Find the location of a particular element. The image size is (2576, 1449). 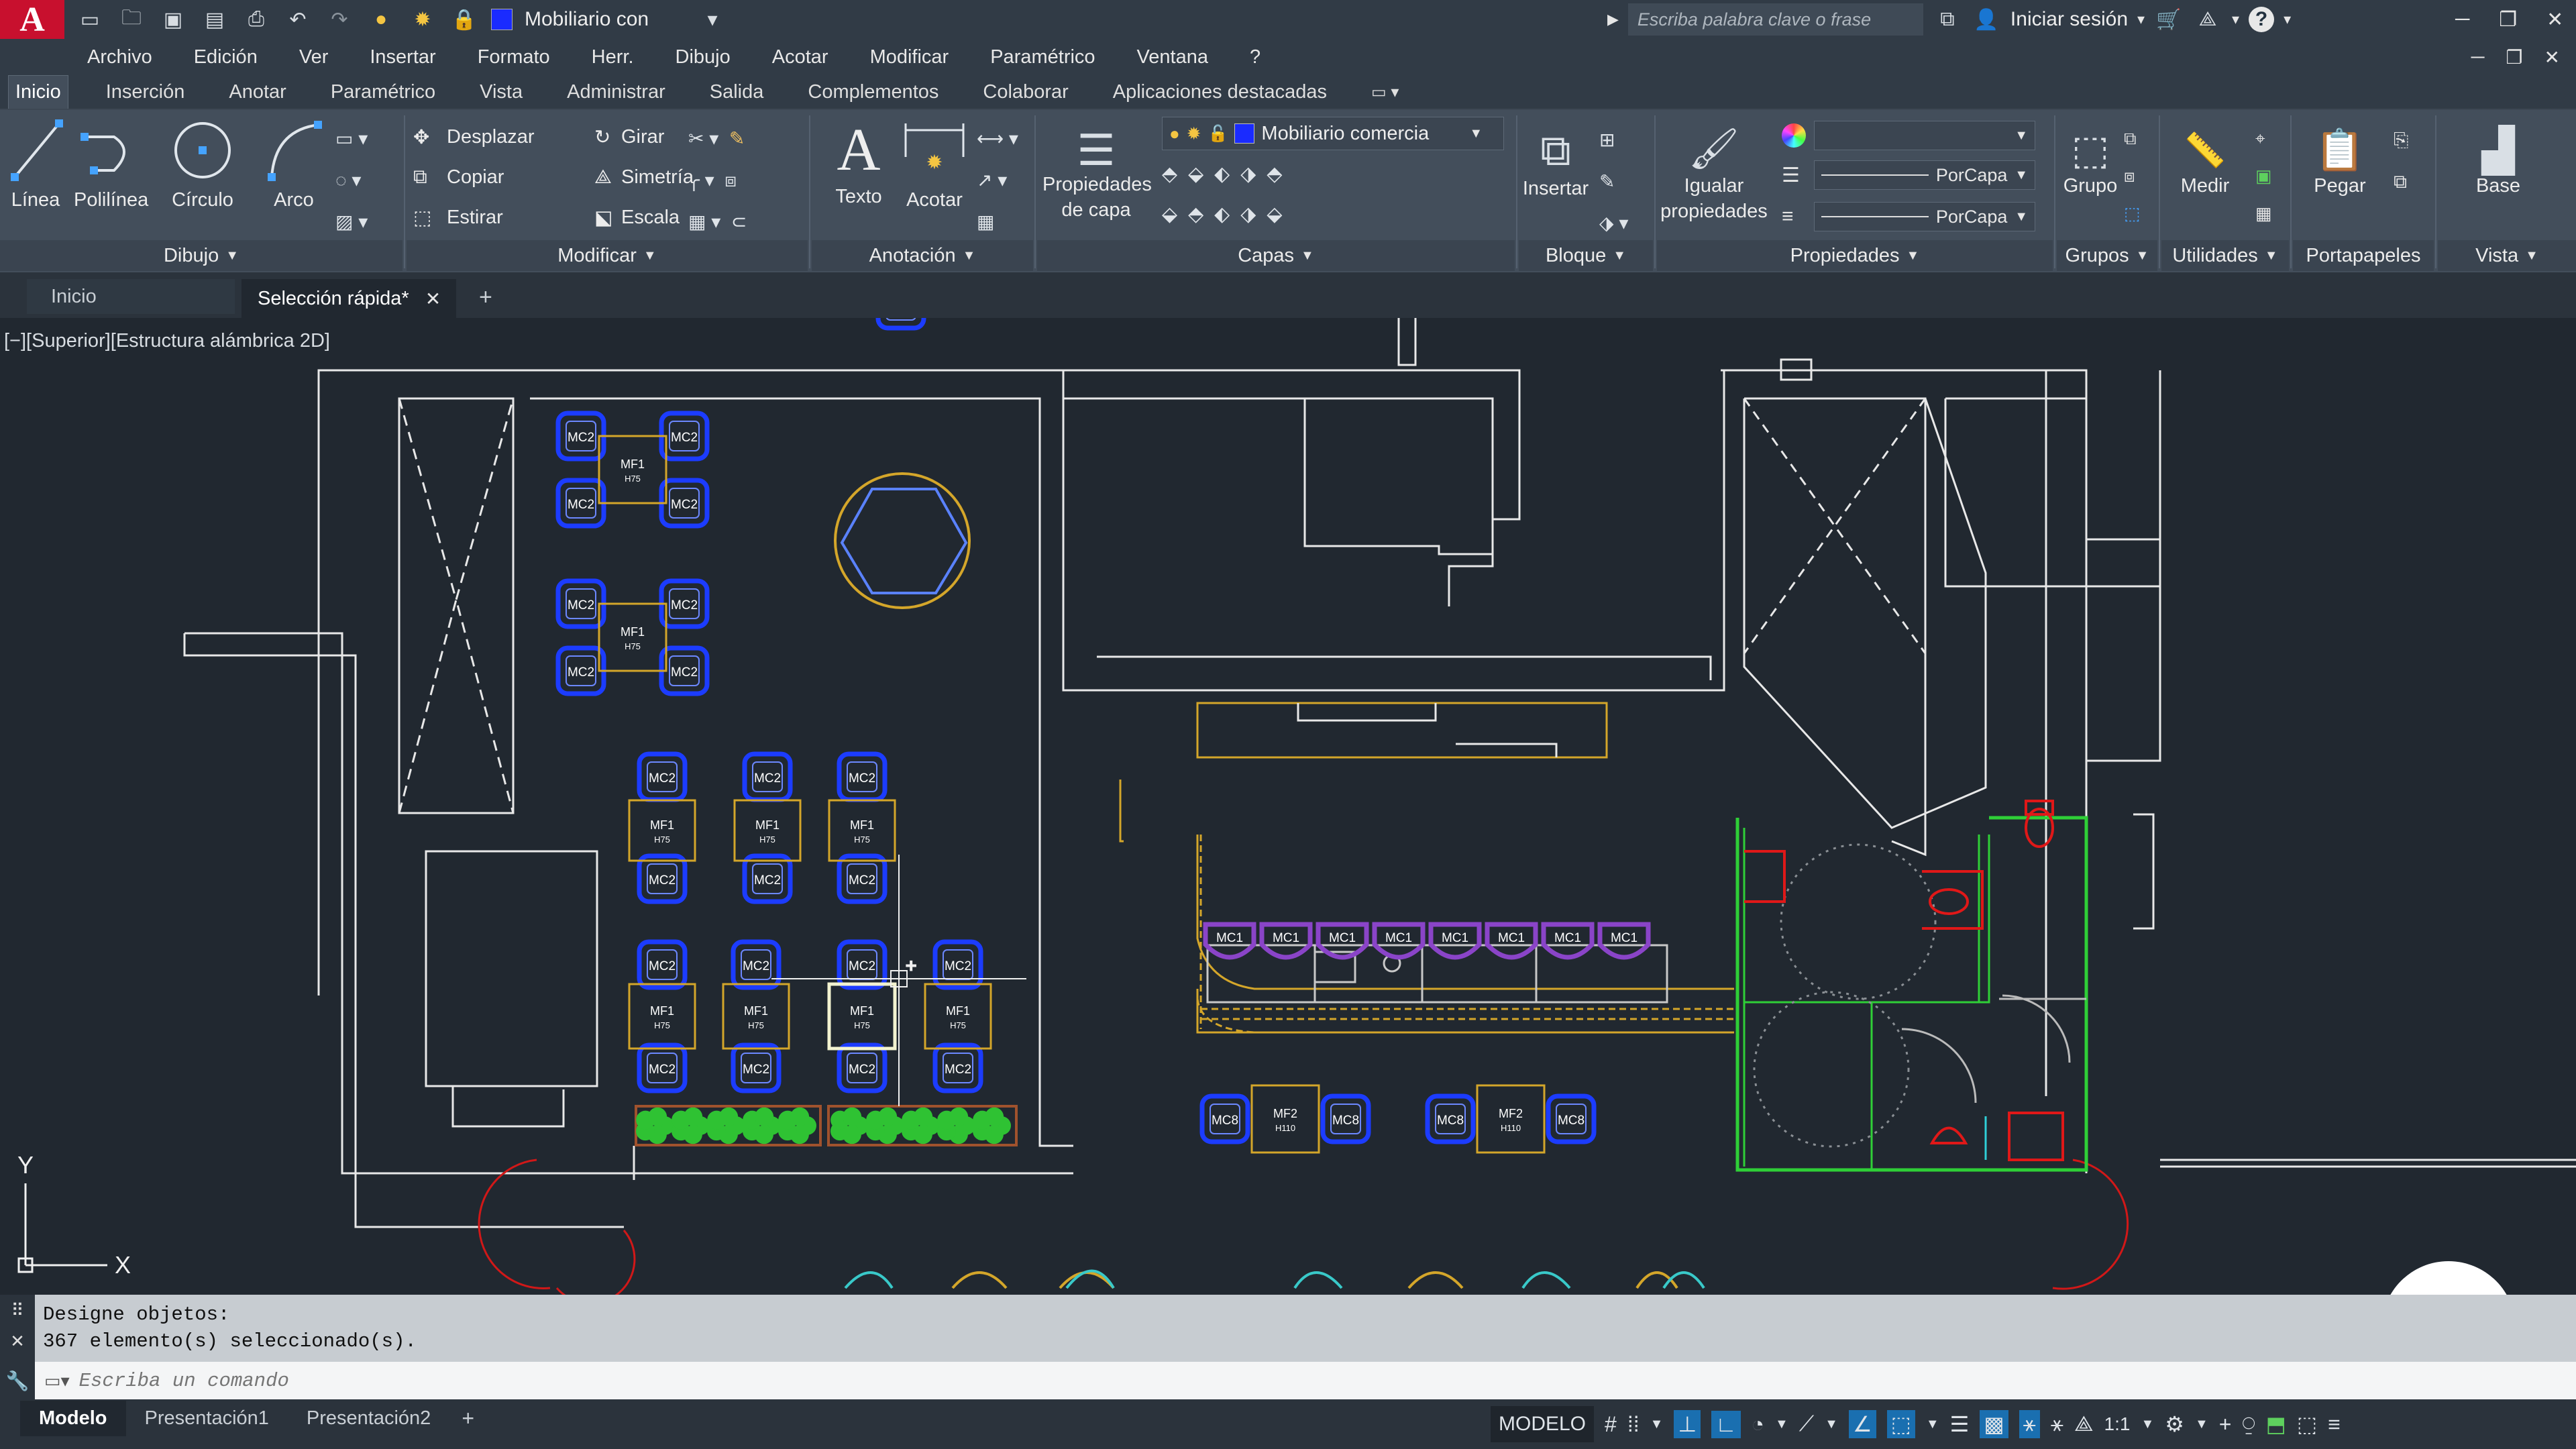

menu-parametrico: Paramétrico is located at coordinates (1042, 57).